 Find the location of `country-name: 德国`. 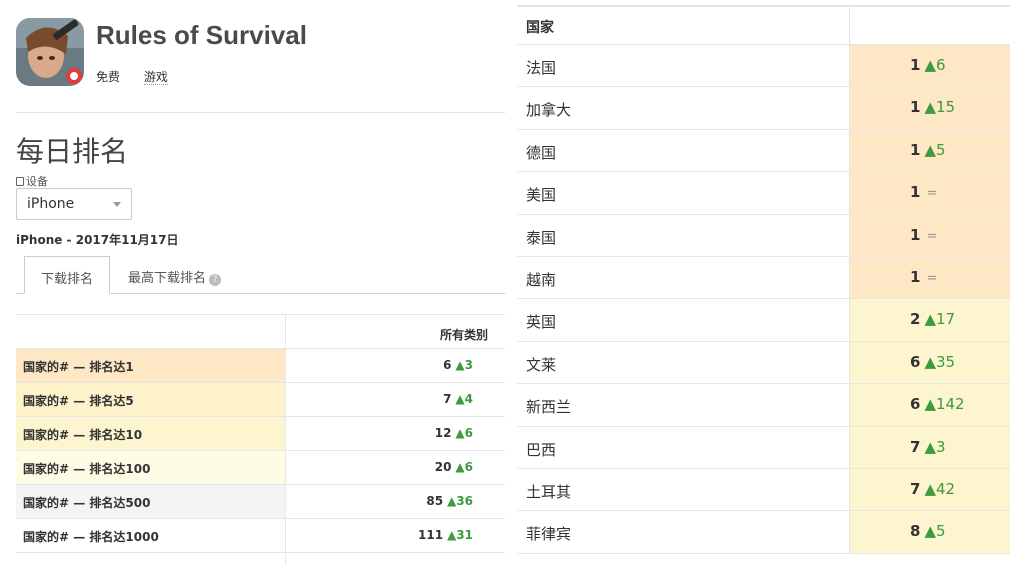

country-name: 德国 is located at coordinates (541, 152).